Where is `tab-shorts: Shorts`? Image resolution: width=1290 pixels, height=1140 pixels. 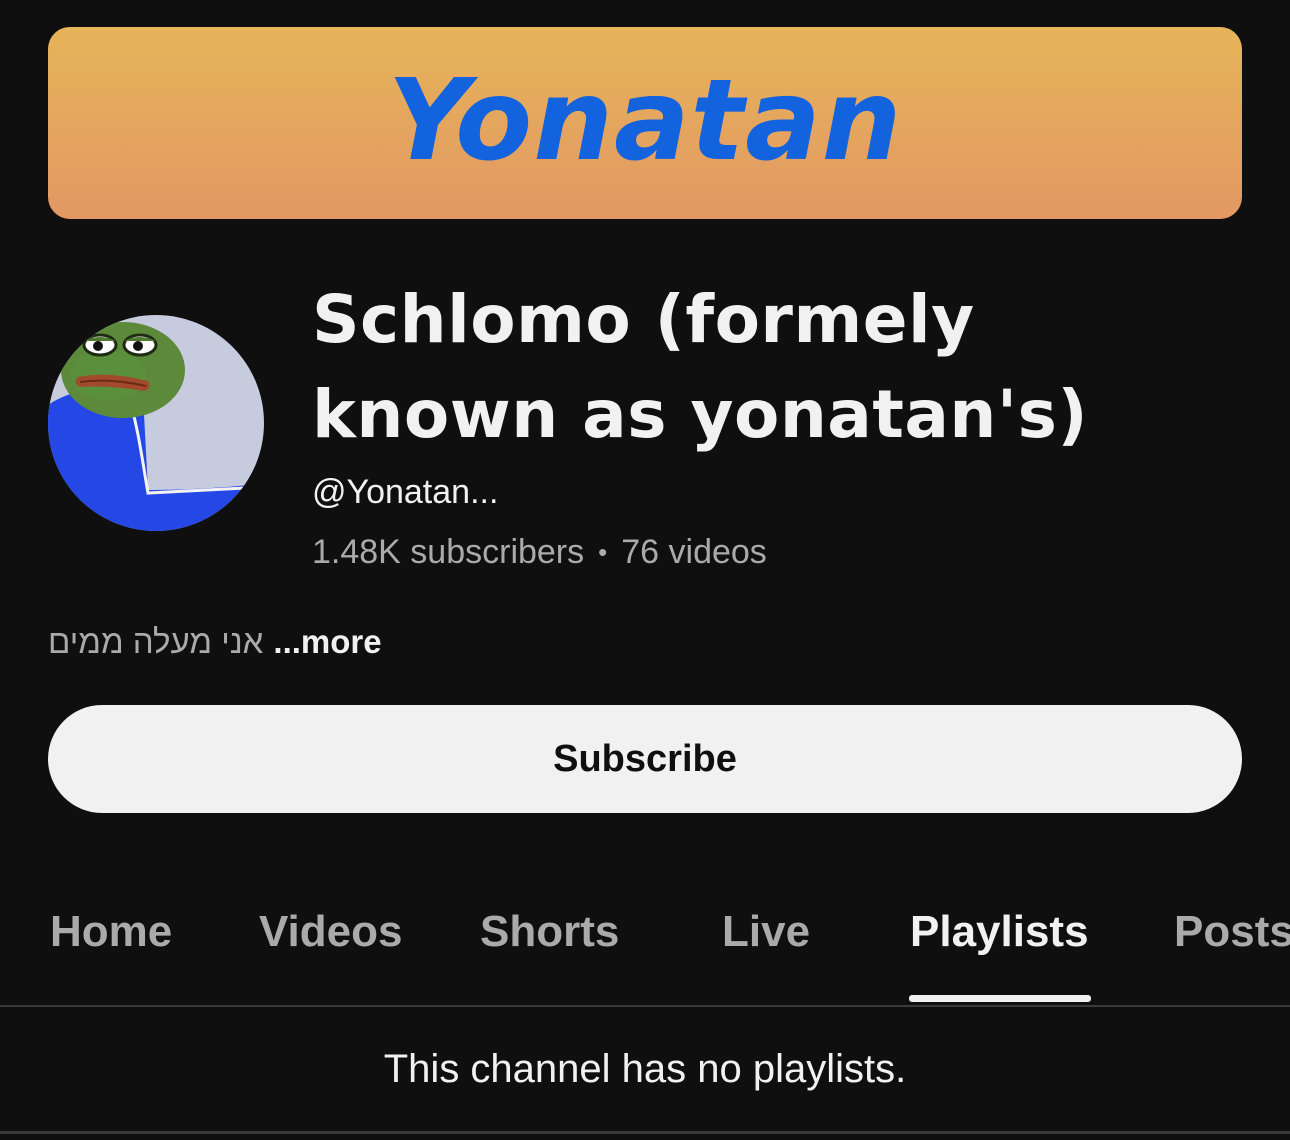
tab-shorts: Shorts is located at coordinates (549, 932).